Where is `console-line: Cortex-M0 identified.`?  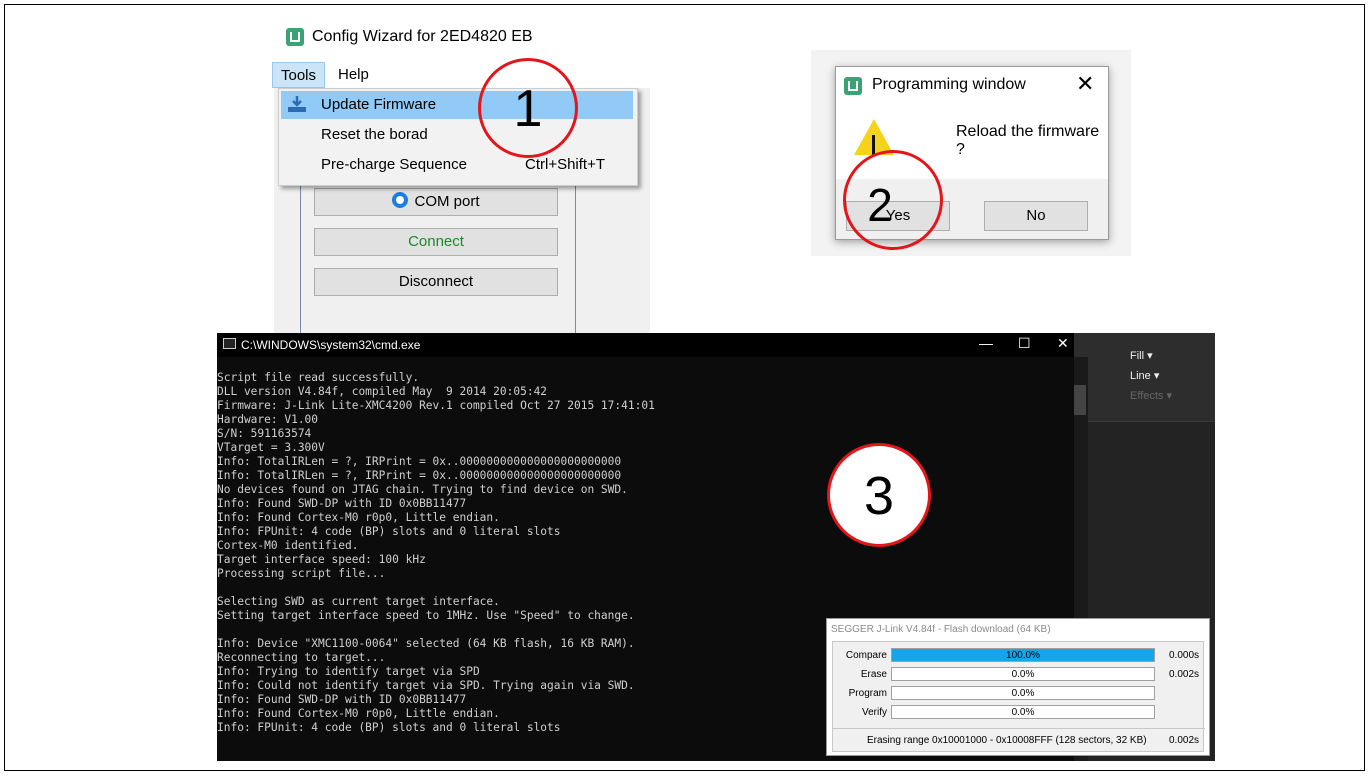
console-line: Cortex-M0 identified. is located at coordinates (288, 545).